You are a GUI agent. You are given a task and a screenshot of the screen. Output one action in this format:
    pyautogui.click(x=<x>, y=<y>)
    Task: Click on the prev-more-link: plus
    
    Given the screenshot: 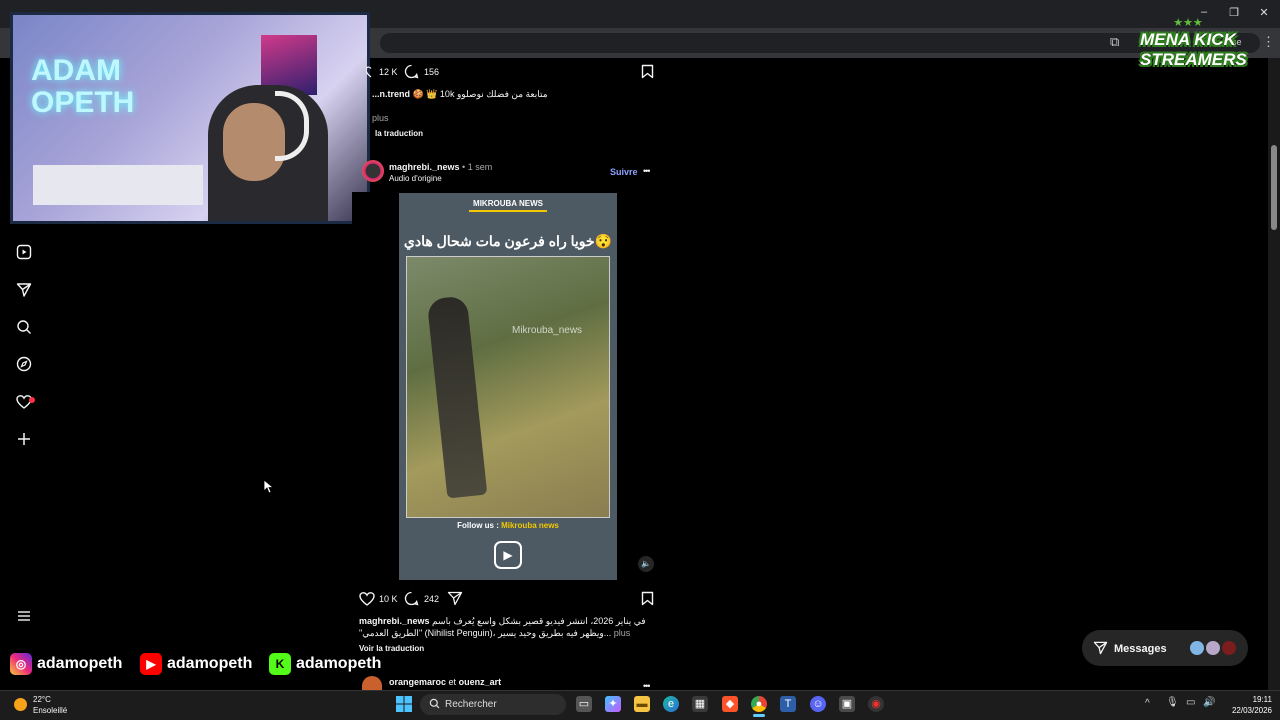 What is the action you would take?
    pyautogui.click(x=380, y=118)
    